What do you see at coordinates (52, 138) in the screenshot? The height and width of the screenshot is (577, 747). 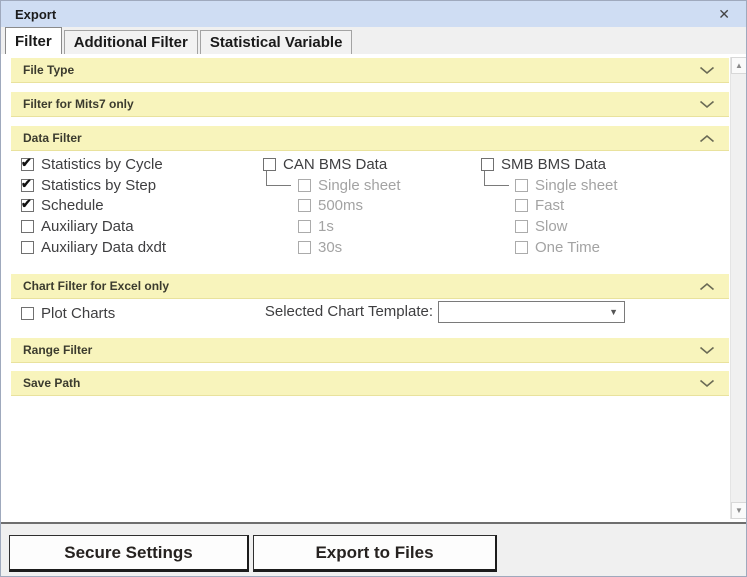 I see `section-label: Data Filter` at bounding box center [52, 138].